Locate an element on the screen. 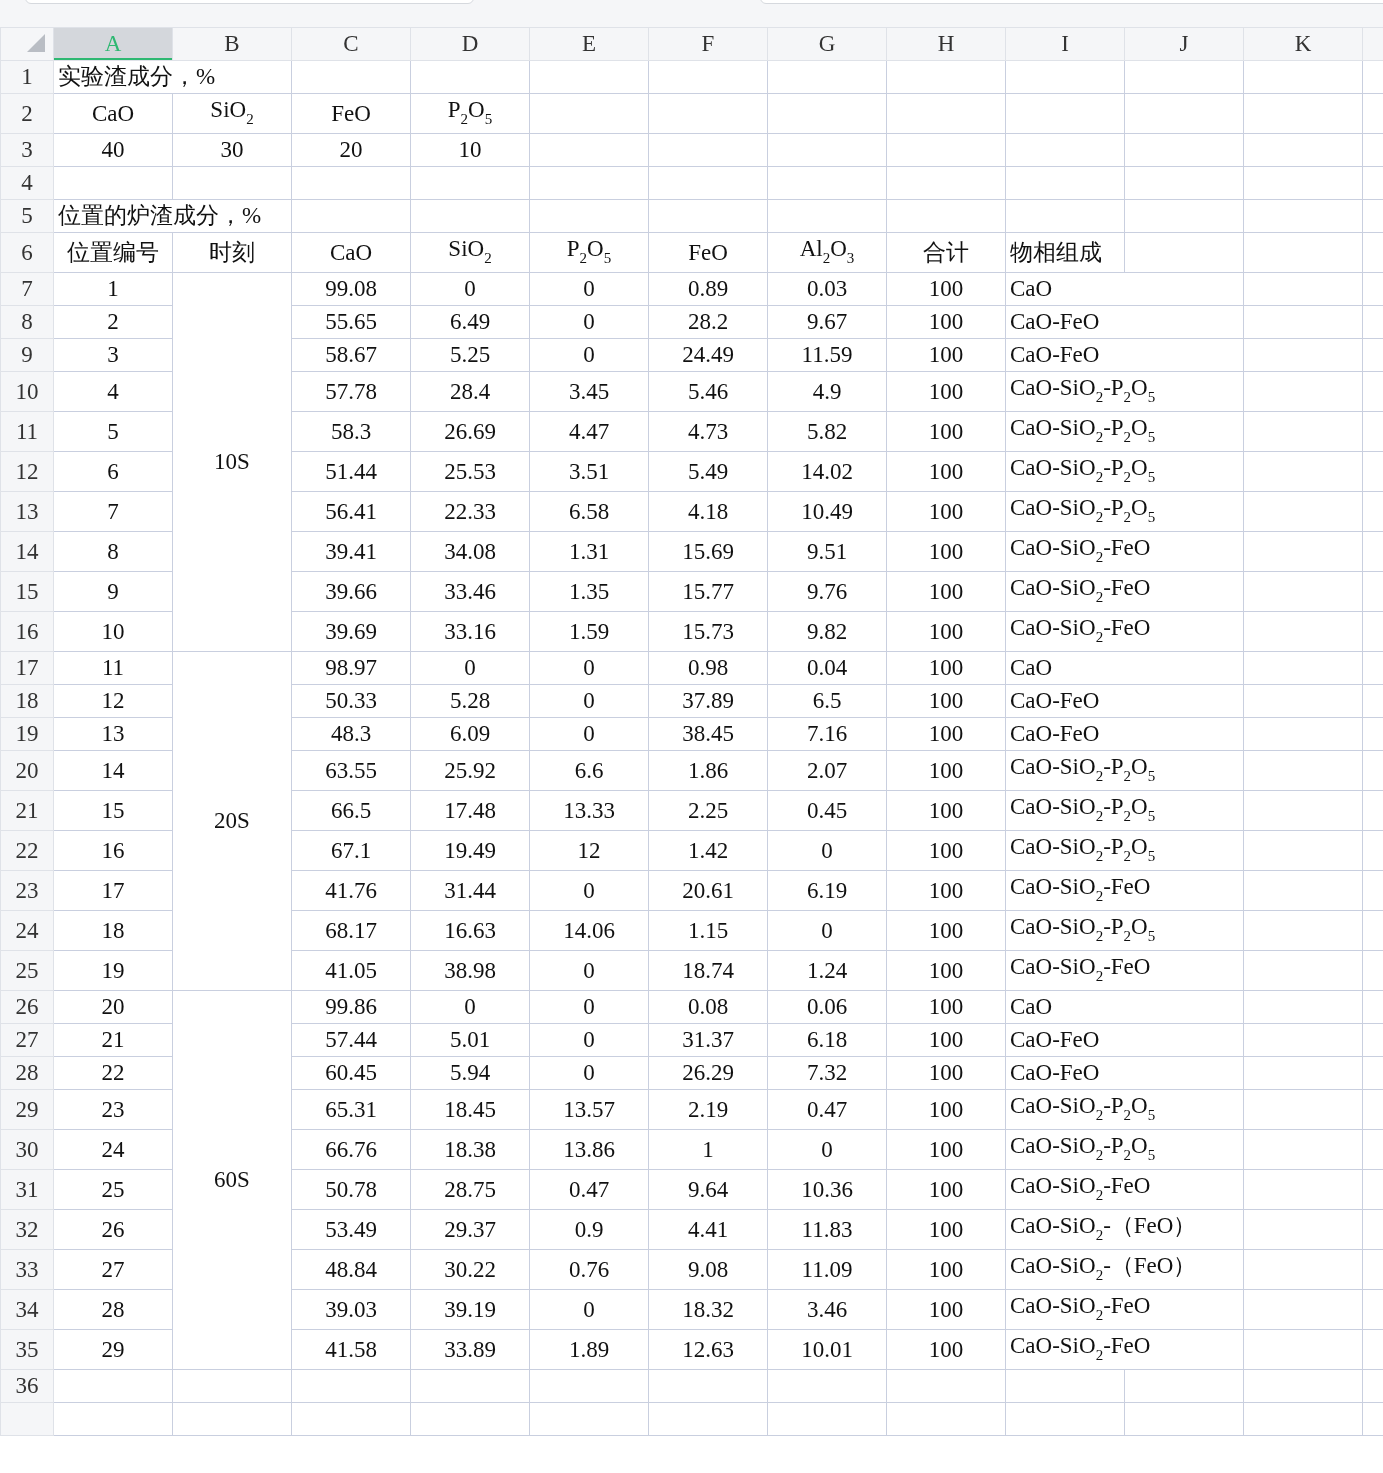 Image resolution: width=1383 pixels, height=1473 pixels. column-header: B is located at coordinates (232, 44).